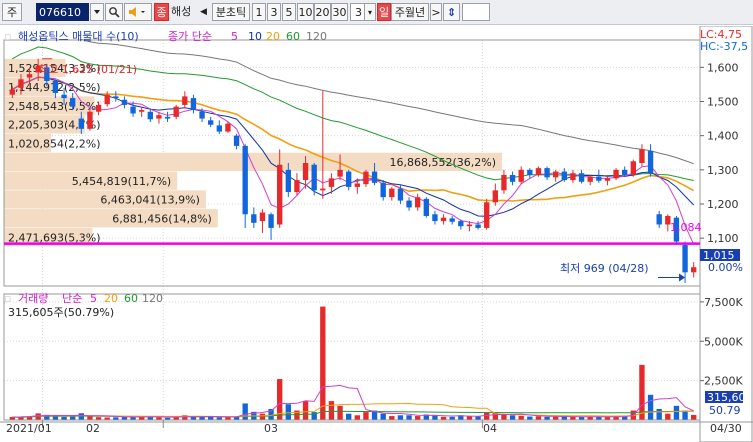 This screenshot has width=753, height=442. What do you see at coordinates (61, 312) in the screenshot?
I see `volume-current-label: 315,605주(50.79%)` at bounding box center [61, 312].